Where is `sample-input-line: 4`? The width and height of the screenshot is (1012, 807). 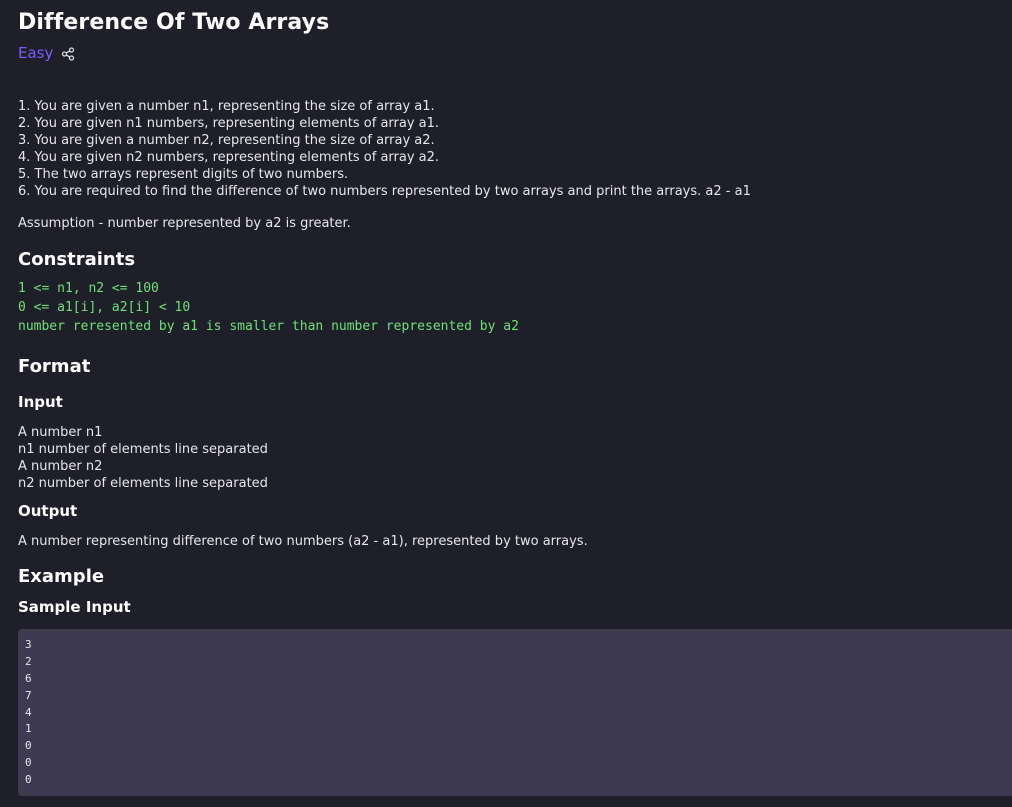 sample-input-line: 4 is located at coordinates (28, 712).